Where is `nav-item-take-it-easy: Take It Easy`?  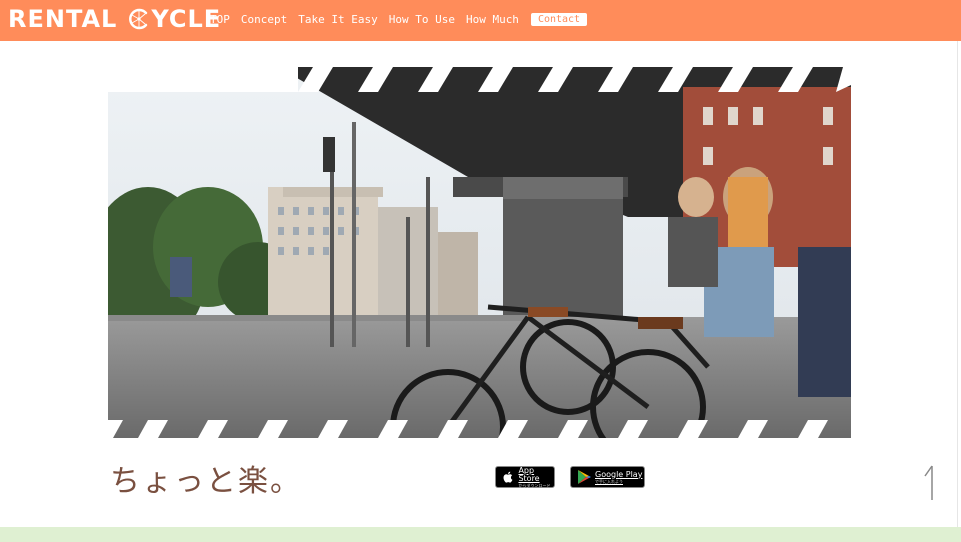
nav-item-take-it-easy: Take It Easy is located at coordinates (337, 19).